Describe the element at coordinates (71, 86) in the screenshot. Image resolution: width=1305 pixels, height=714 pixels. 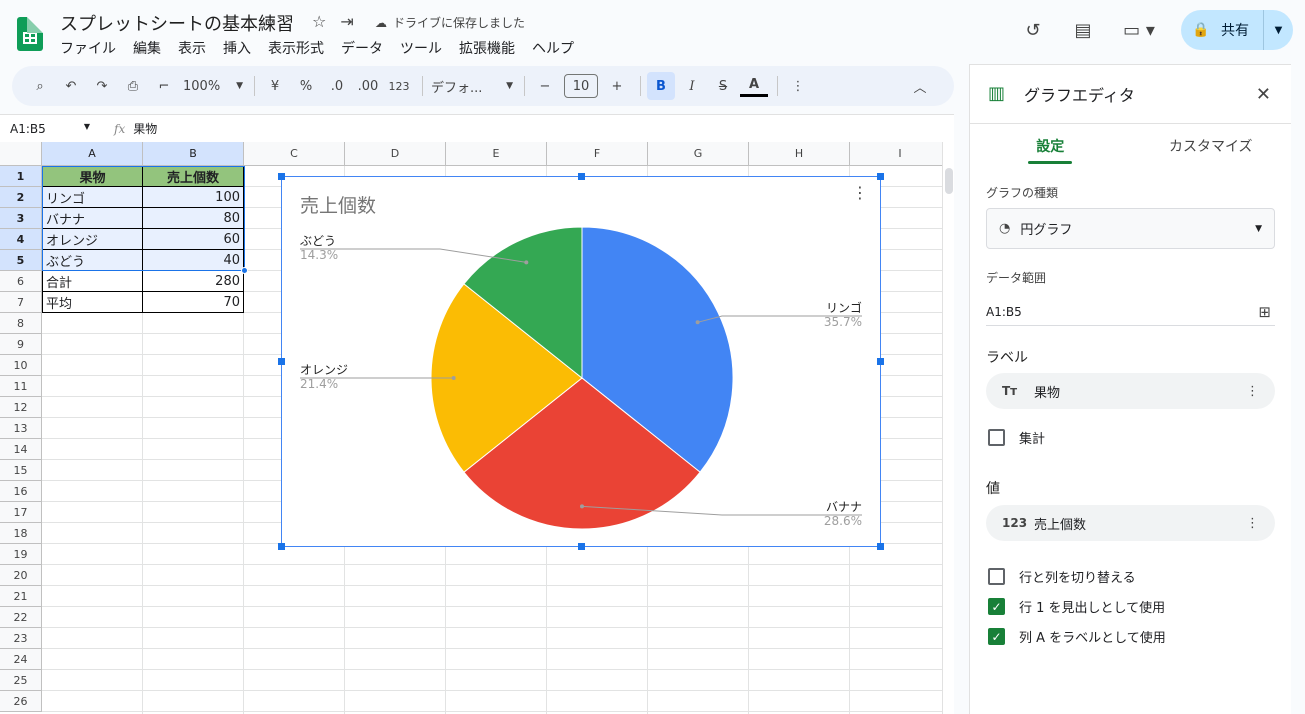
I see `undo-icon: ↶` at that location.